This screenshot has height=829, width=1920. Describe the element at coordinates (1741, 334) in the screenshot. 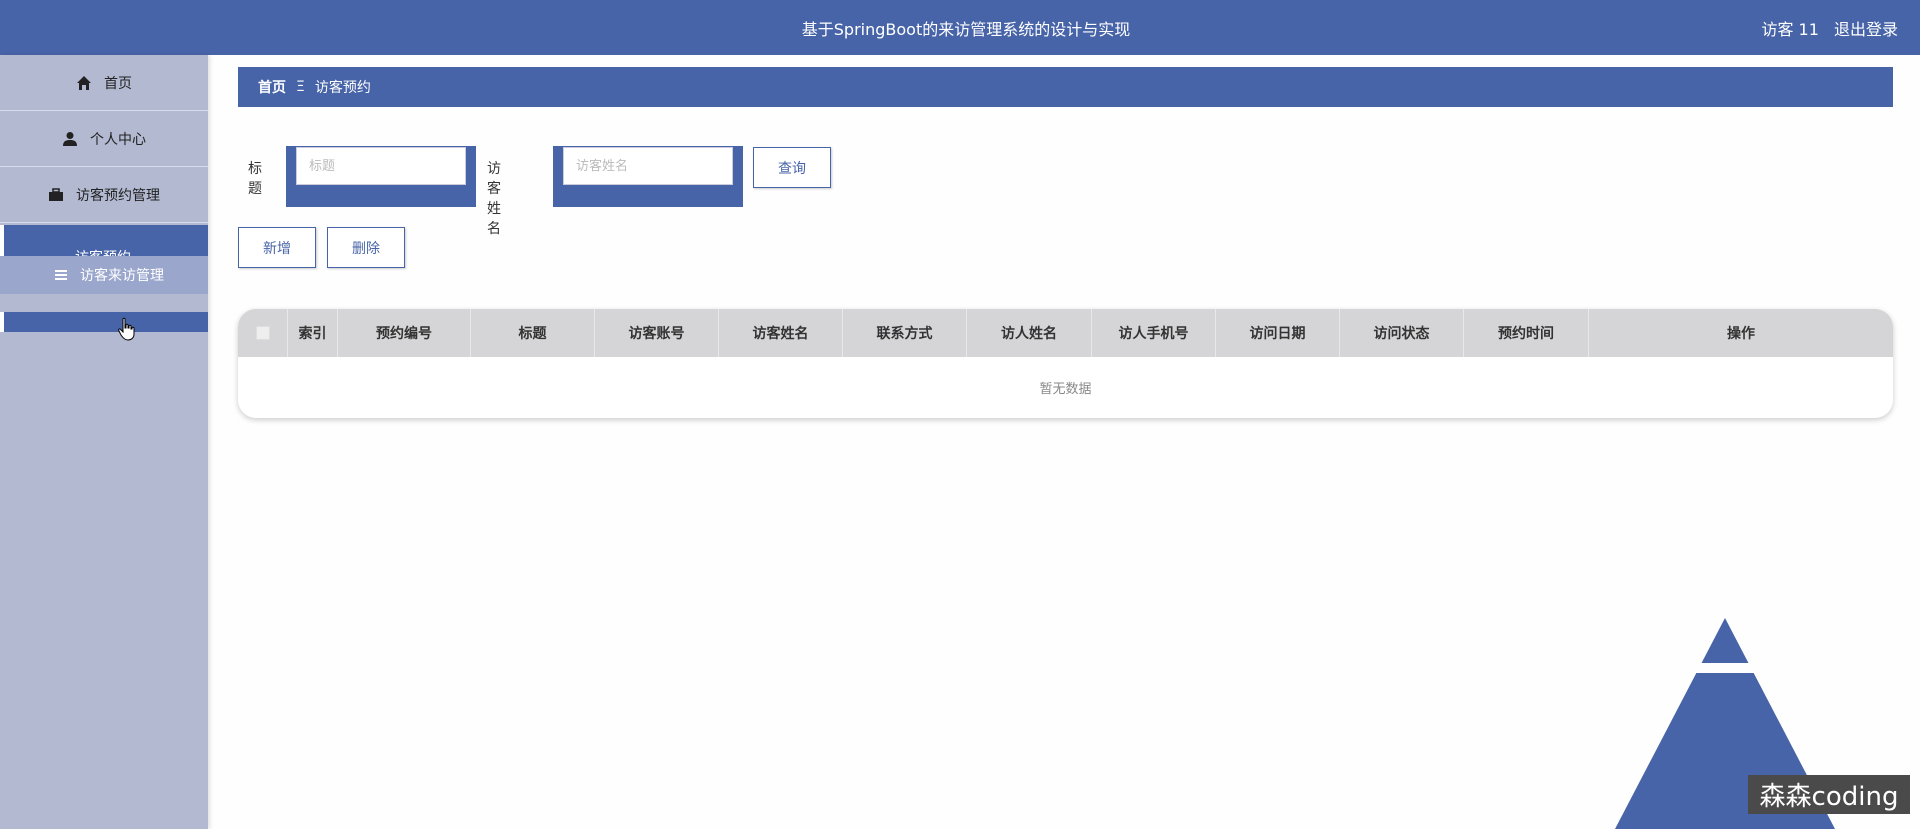

I see `column-header: 操作` at that location.